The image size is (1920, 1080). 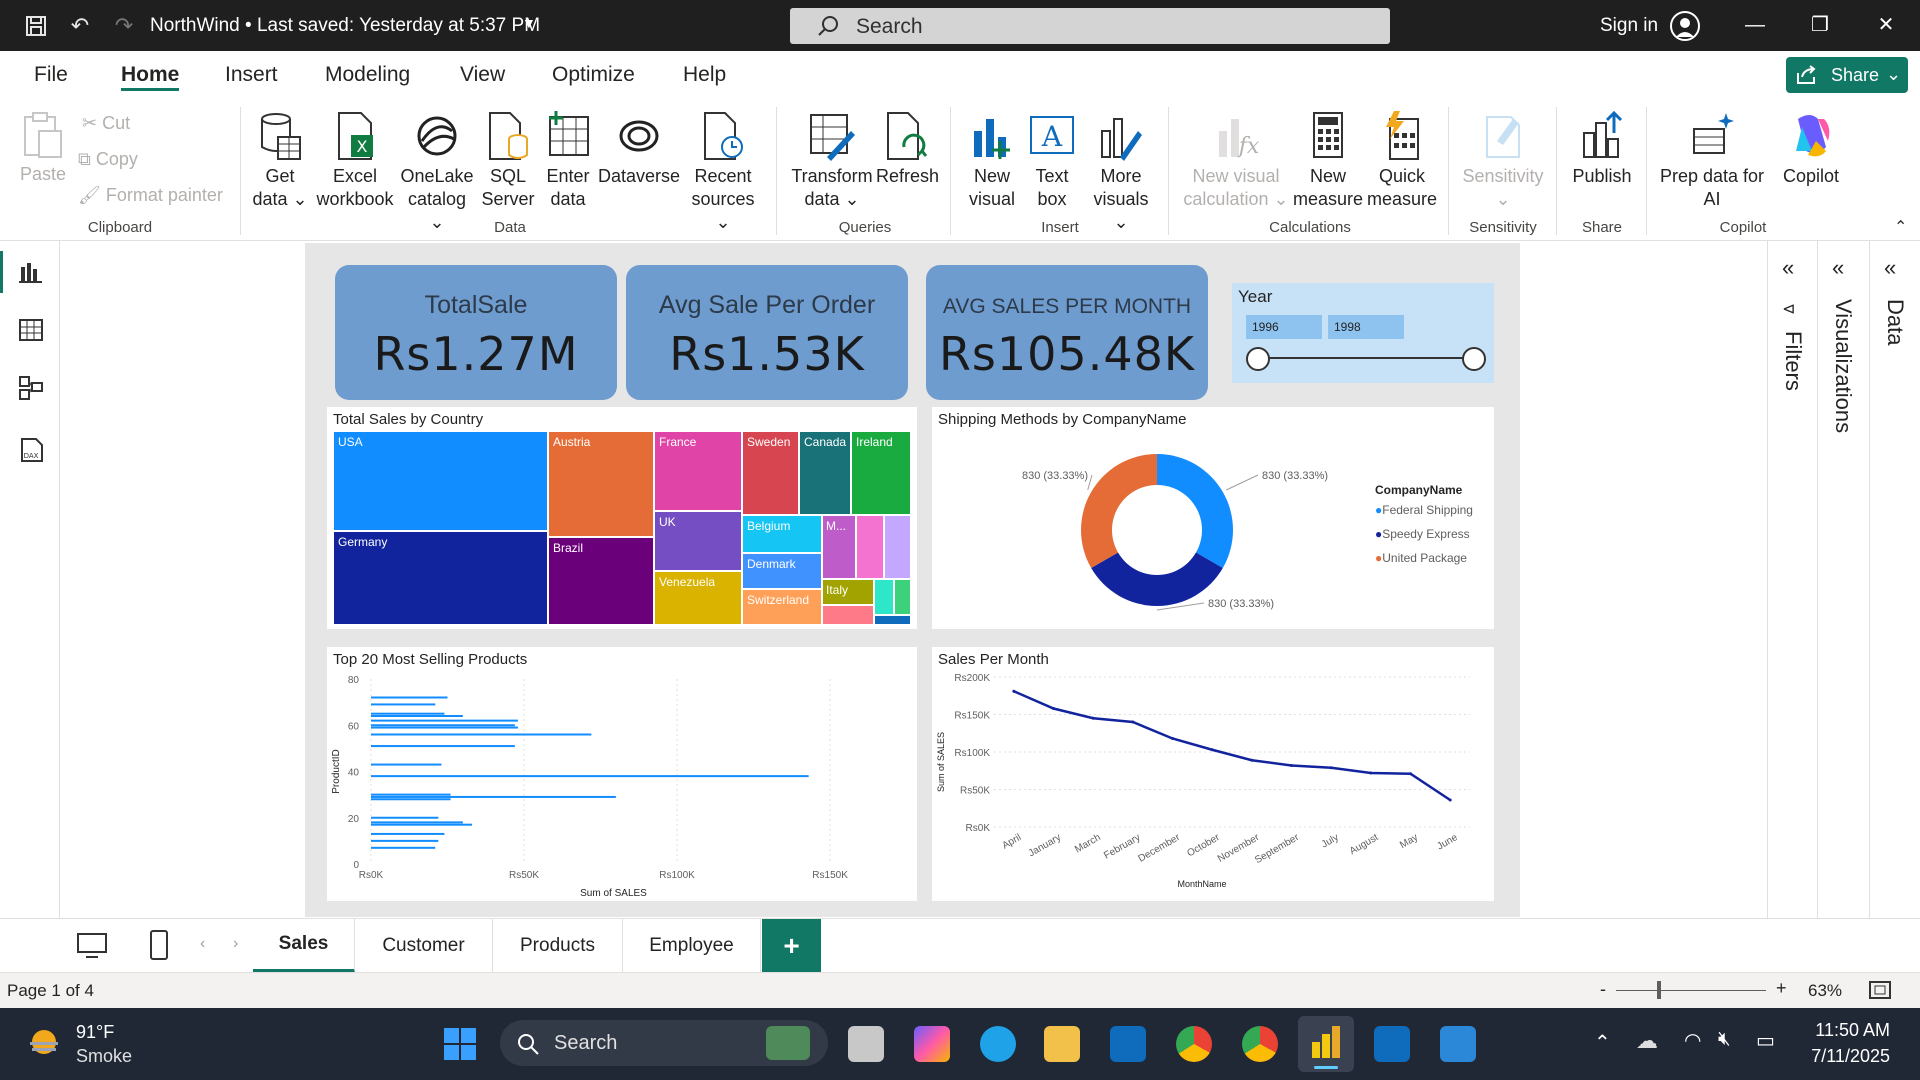 I want to click on treemap-tile-sweden: Sweden, so click(x=770, y=473).